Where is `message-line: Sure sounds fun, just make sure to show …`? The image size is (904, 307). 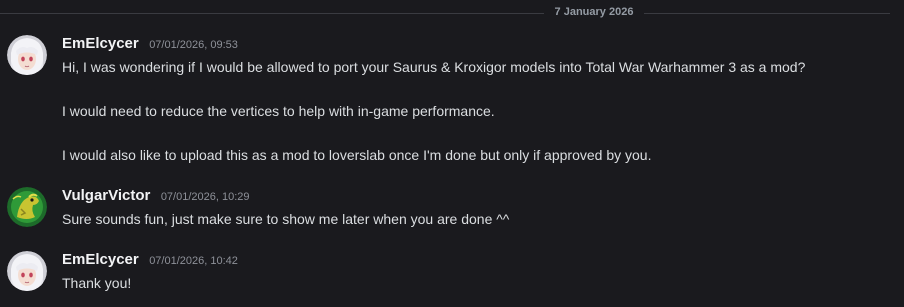 message-line: Sure sounds fun, just make sure to show … is located at coordinates (286, 219).